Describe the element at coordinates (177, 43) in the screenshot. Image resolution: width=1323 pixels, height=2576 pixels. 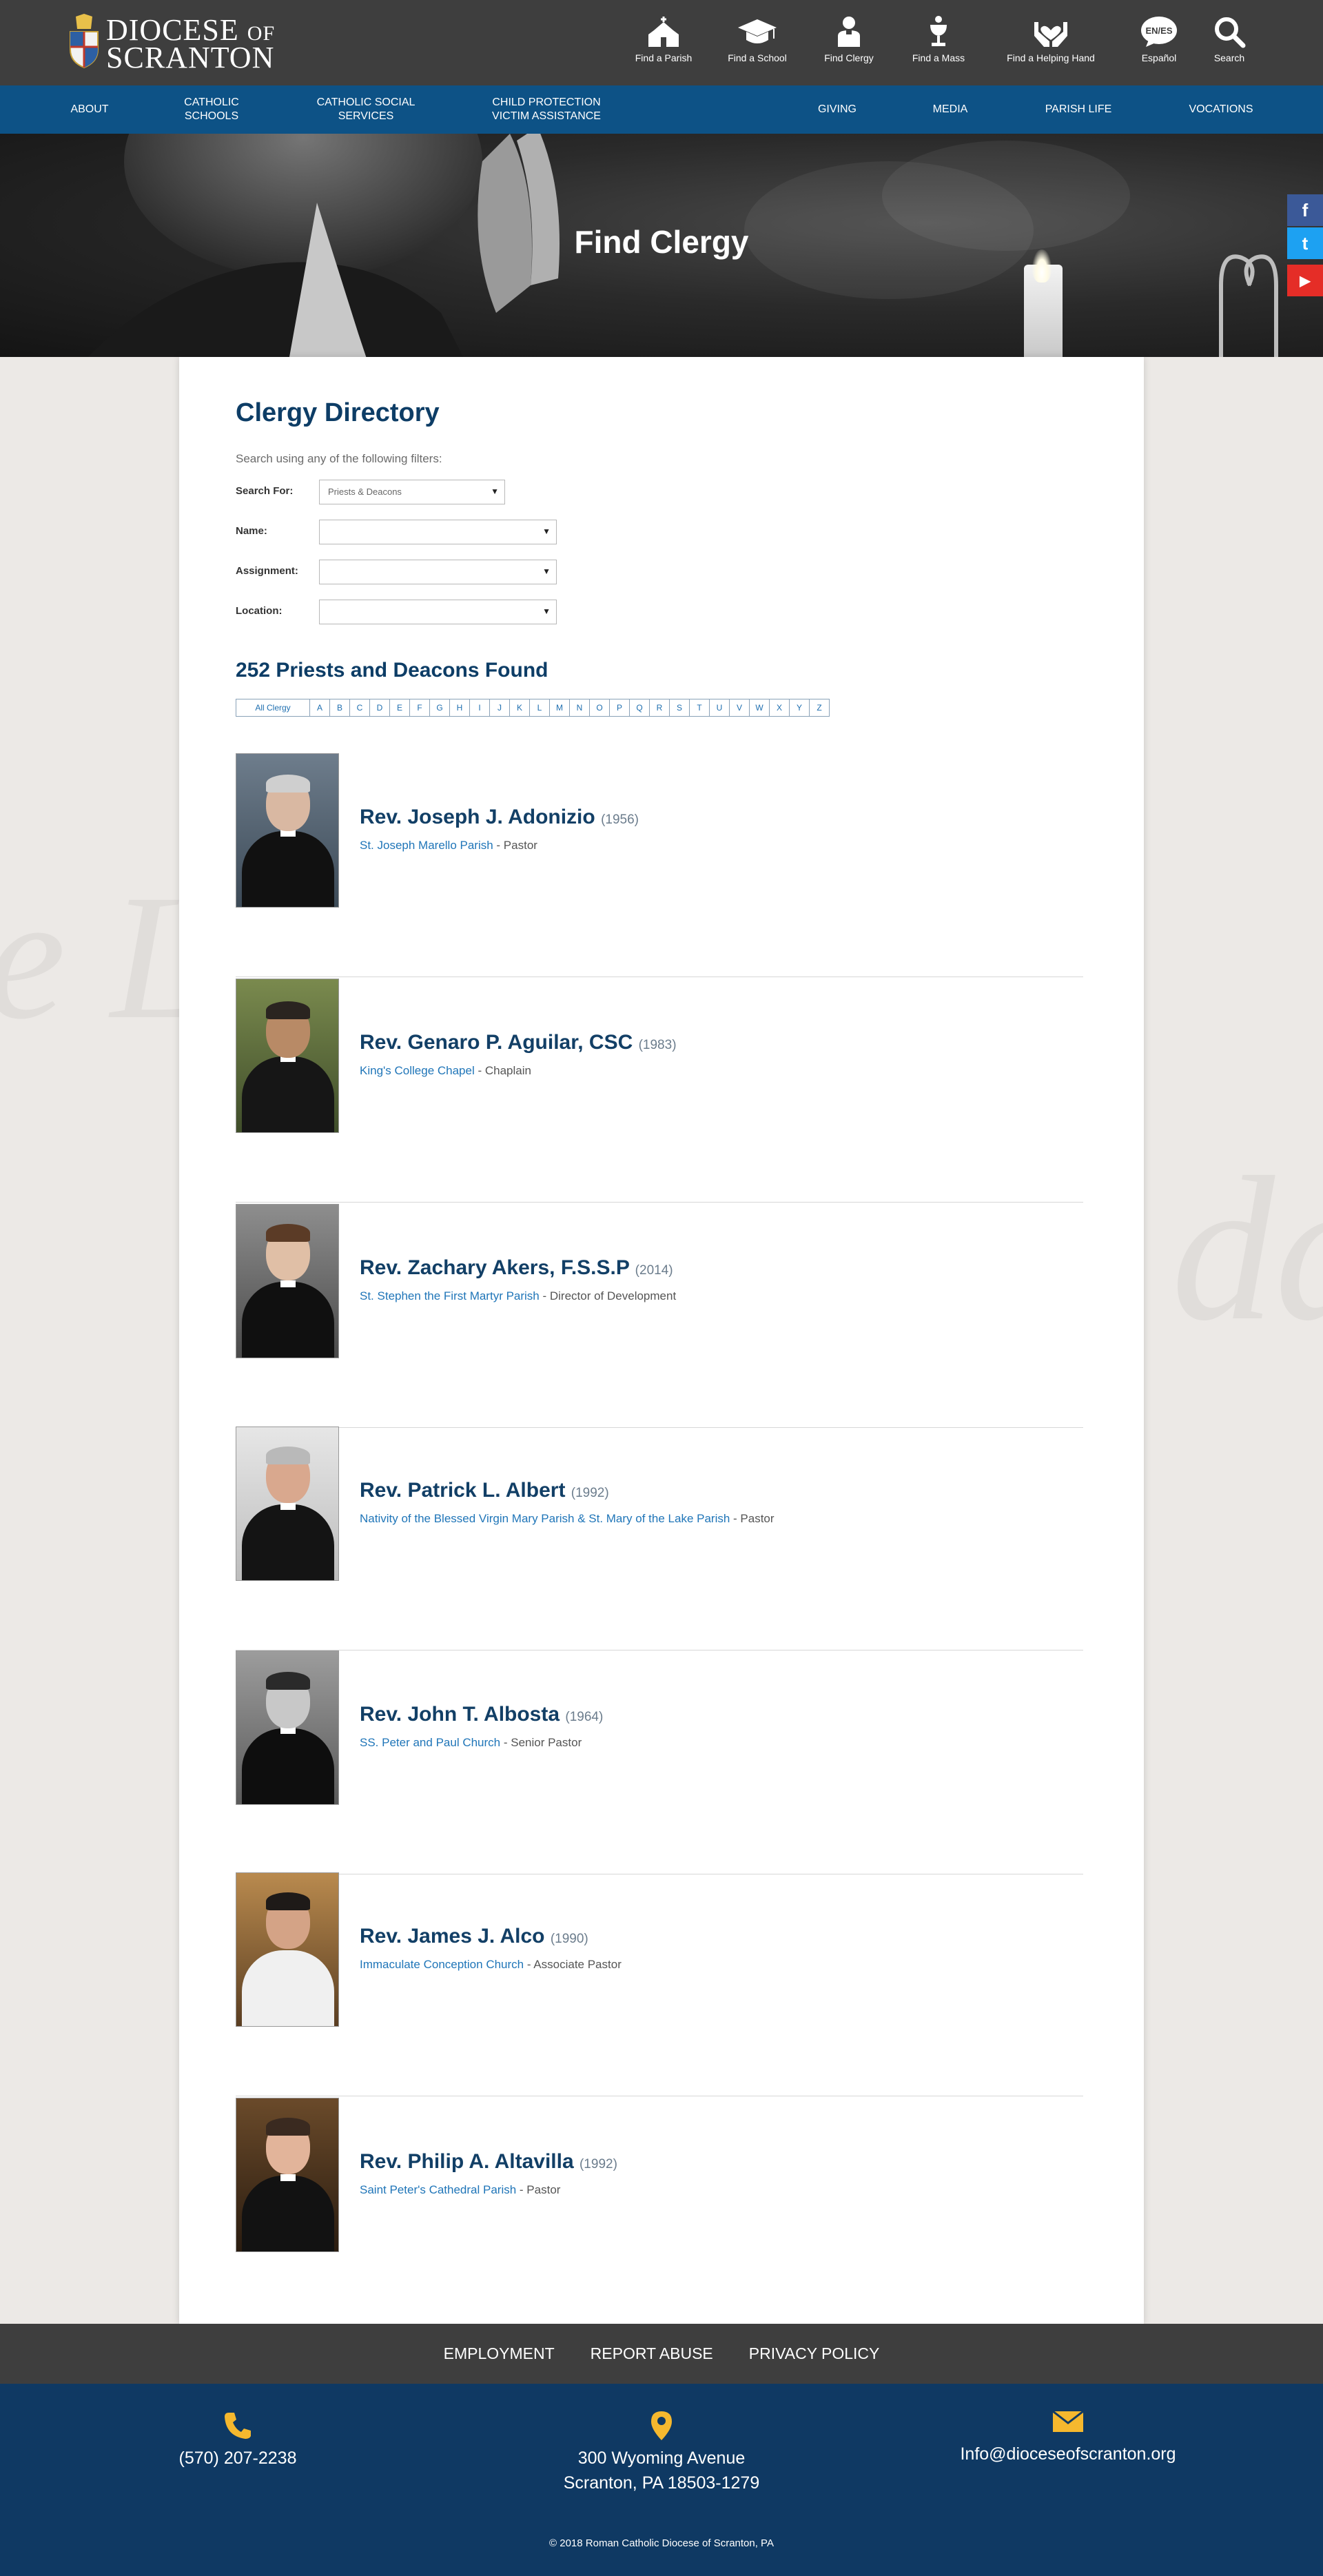
I see `diocese-logo: DIOCESE OF SCRANTON` at that location.